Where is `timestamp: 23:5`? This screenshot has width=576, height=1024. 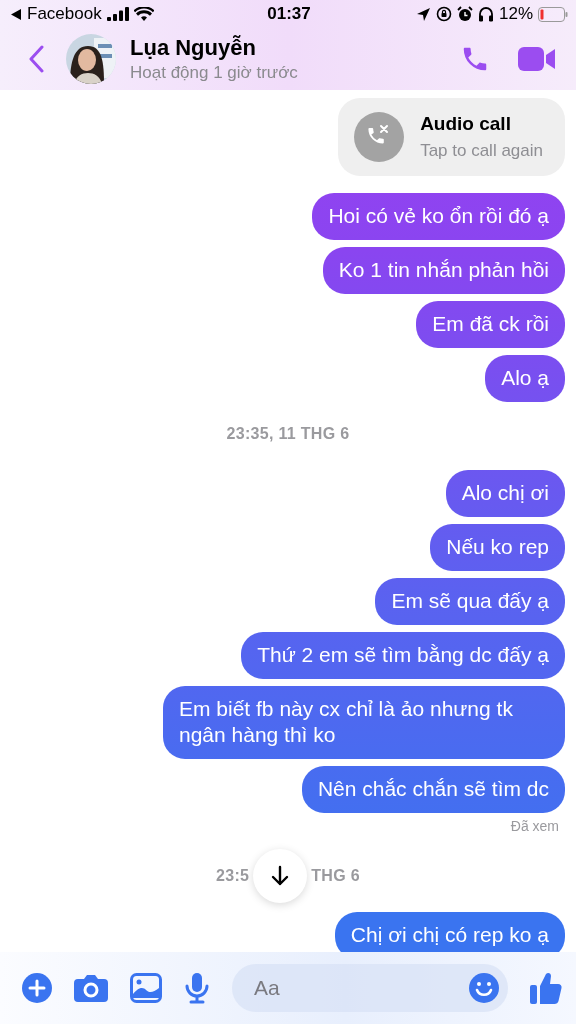
timestamp: 23:5 is located at coordinates (233, 876).